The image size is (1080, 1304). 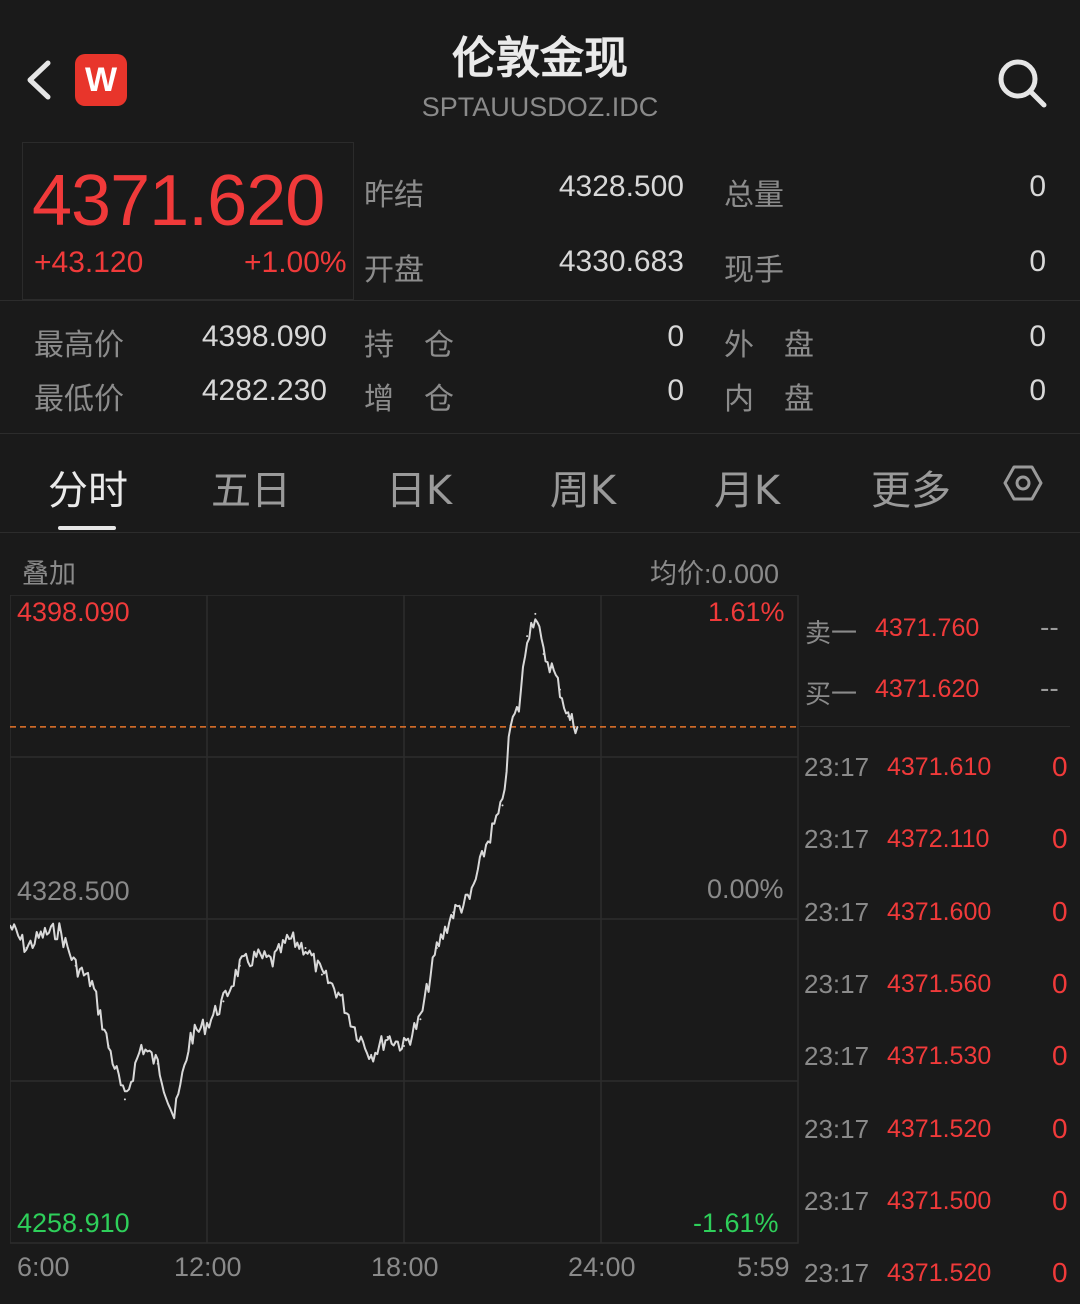 What do you see at coordinates (939, 1056) in the screenshot?
I see `tick-price: 4371.530` at bounding box center [939, 1056].